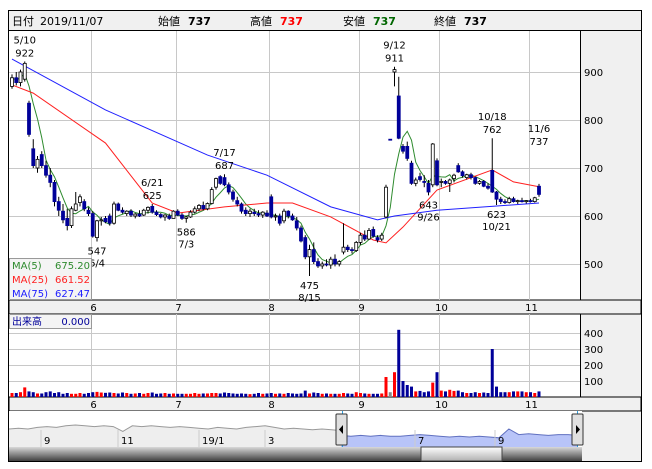  I want to click on month-axis-upper, so click(325, 307).